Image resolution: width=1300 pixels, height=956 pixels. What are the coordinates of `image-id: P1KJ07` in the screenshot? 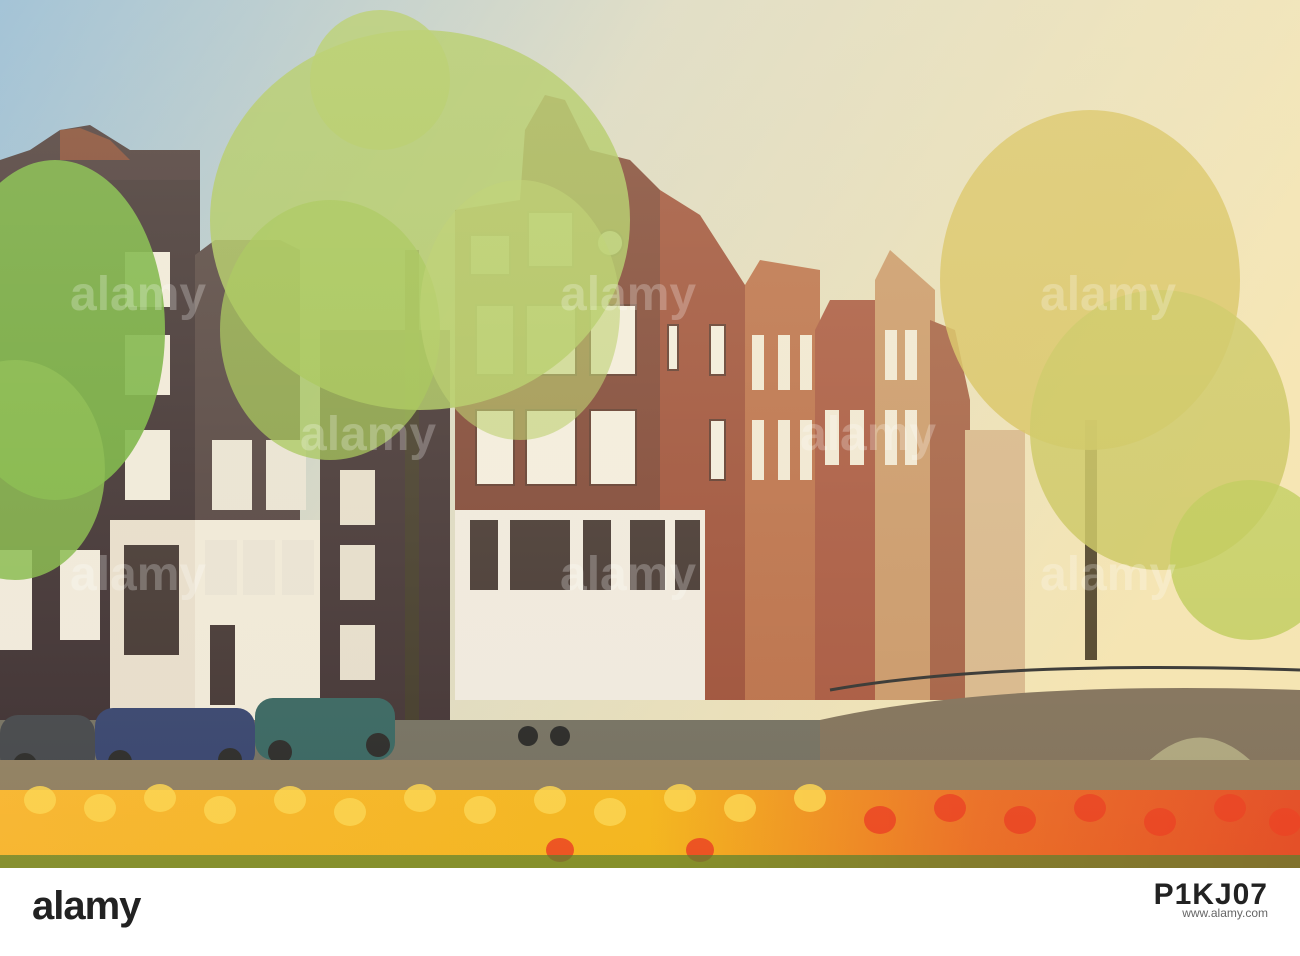 It's located at (1210, 894).